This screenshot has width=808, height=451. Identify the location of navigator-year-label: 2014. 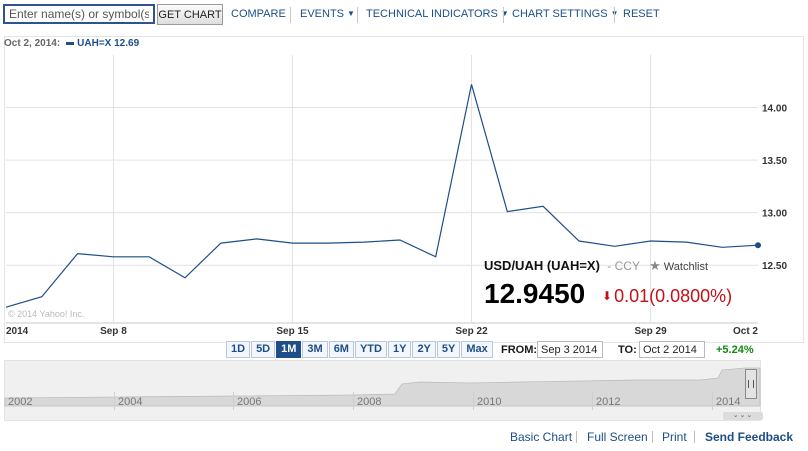
(728, 402).